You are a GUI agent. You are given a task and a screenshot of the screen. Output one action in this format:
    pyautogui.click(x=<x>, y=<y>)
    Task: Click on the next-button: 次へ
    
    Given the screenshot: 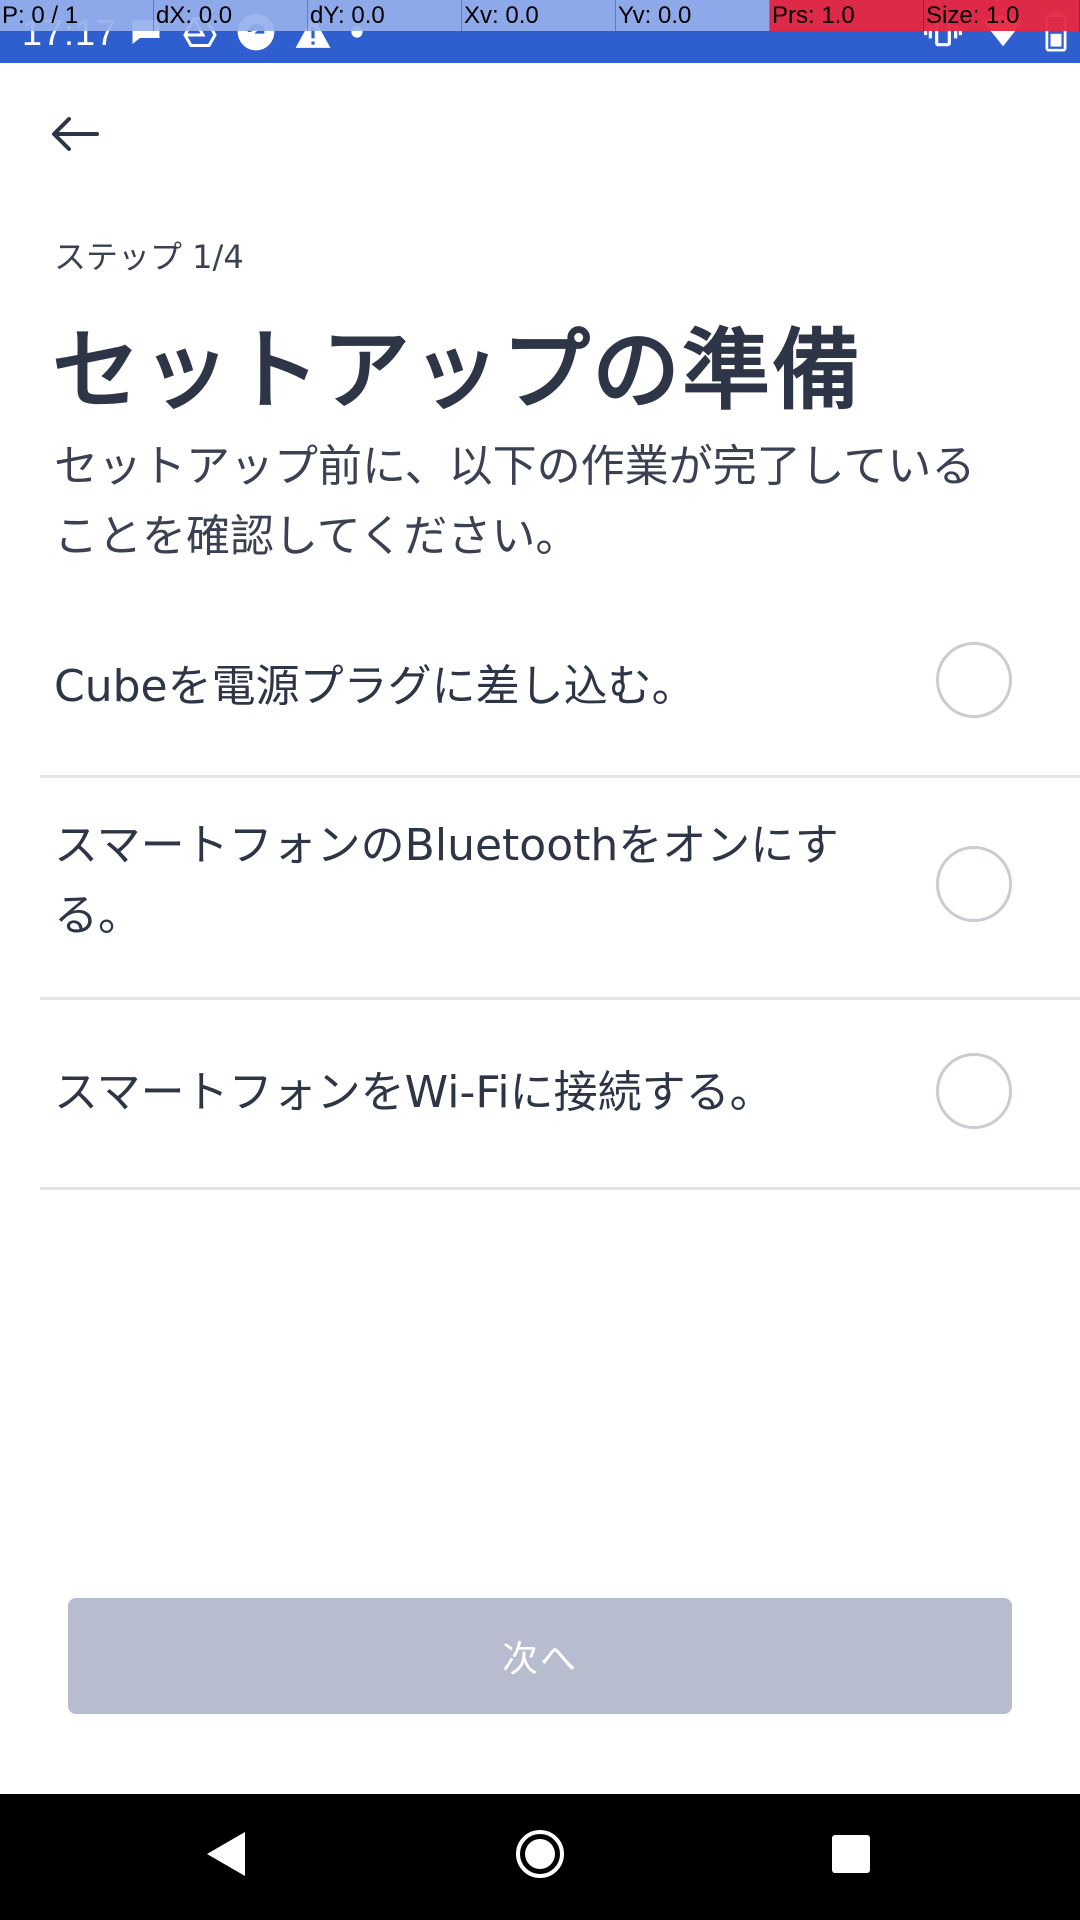 What is the action you would take?
    pyautogui.click(x=540, y=1656)
    